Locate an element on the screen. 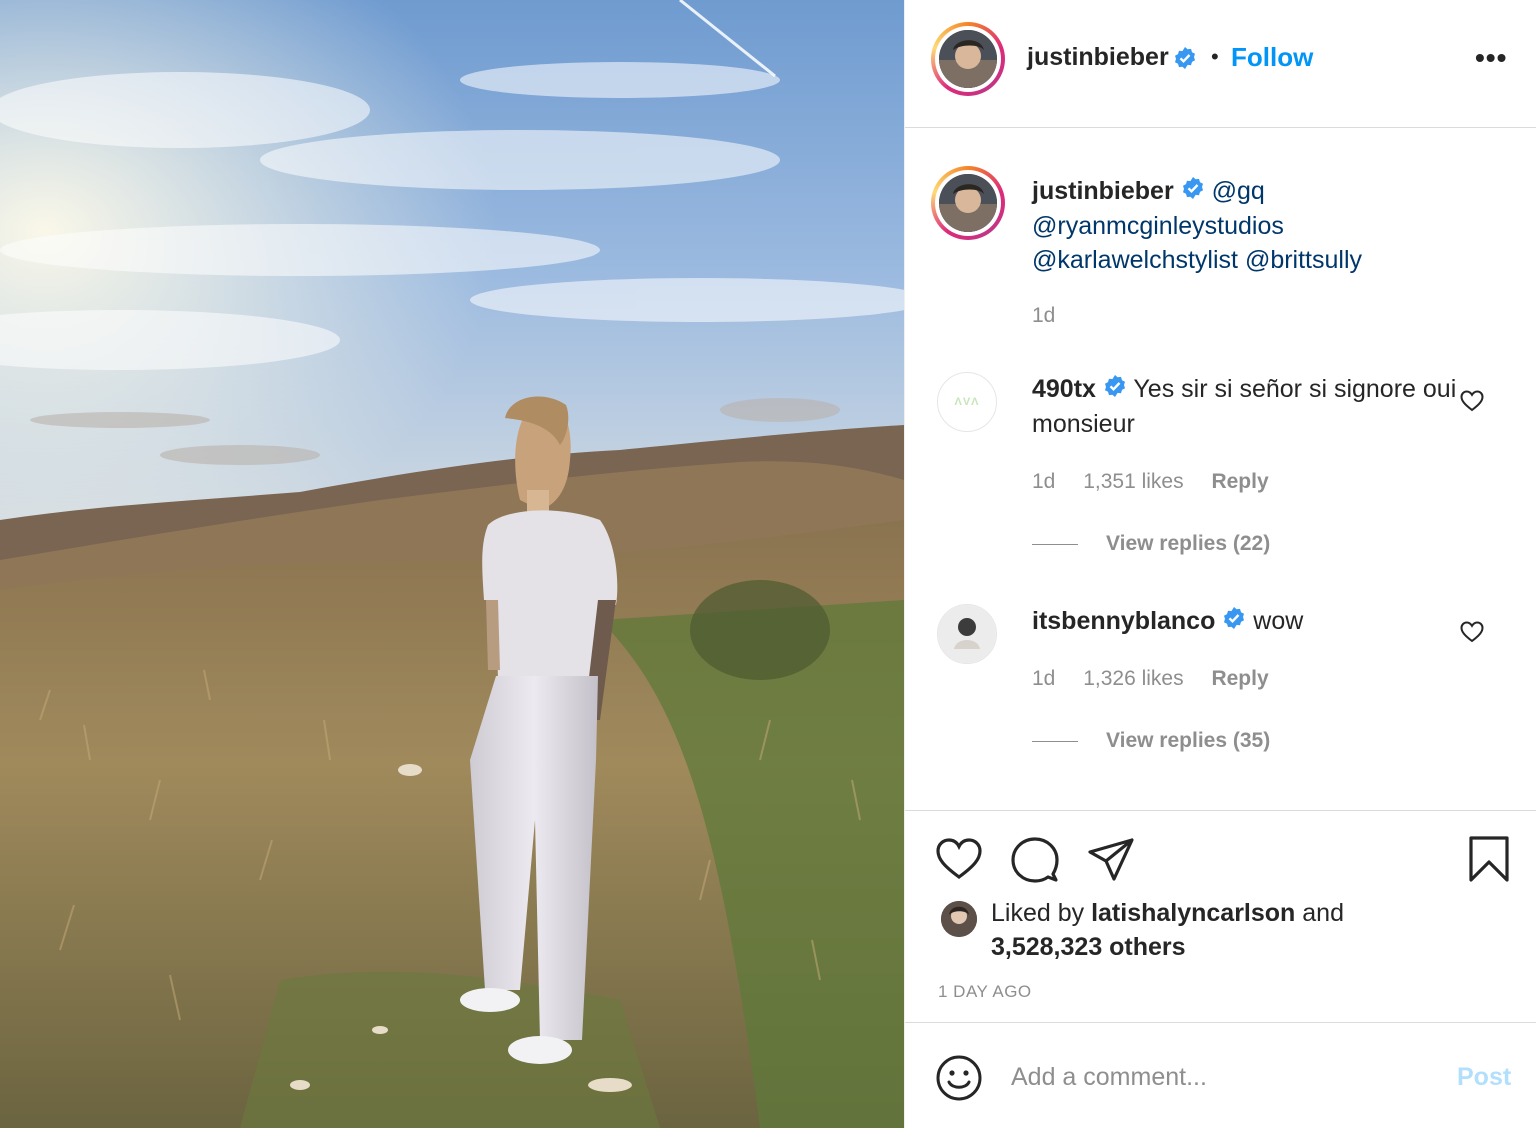 The height and width of the screenshot is (1128, 1536). mention-link: @ryanmcginleystudios is located at coordinates (1158, 226).